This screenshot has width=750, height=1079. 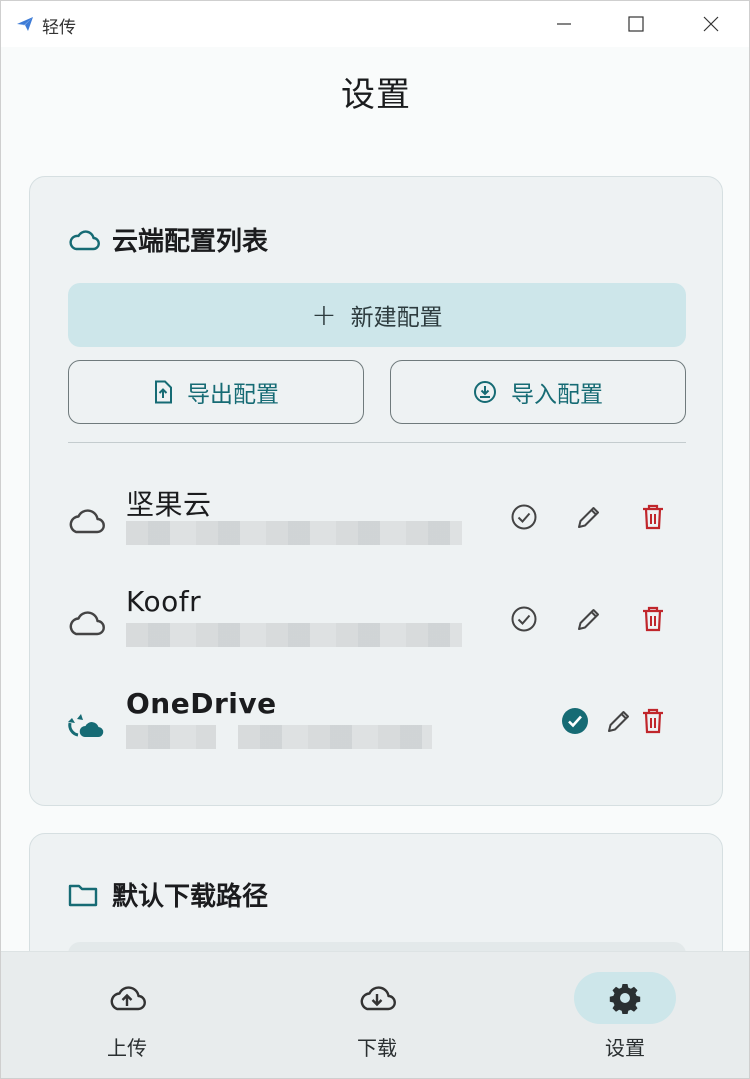 What do you see at coordinates (86, 725) in the screenshot?
I see `cloud-sync-icon` at bounding box center [86, 725].